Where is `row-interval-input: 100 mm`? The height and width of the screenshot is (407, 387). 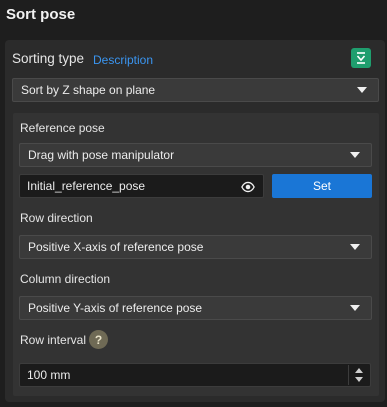
row-interval-input: 100 mm is located at coordinates (195, 375).